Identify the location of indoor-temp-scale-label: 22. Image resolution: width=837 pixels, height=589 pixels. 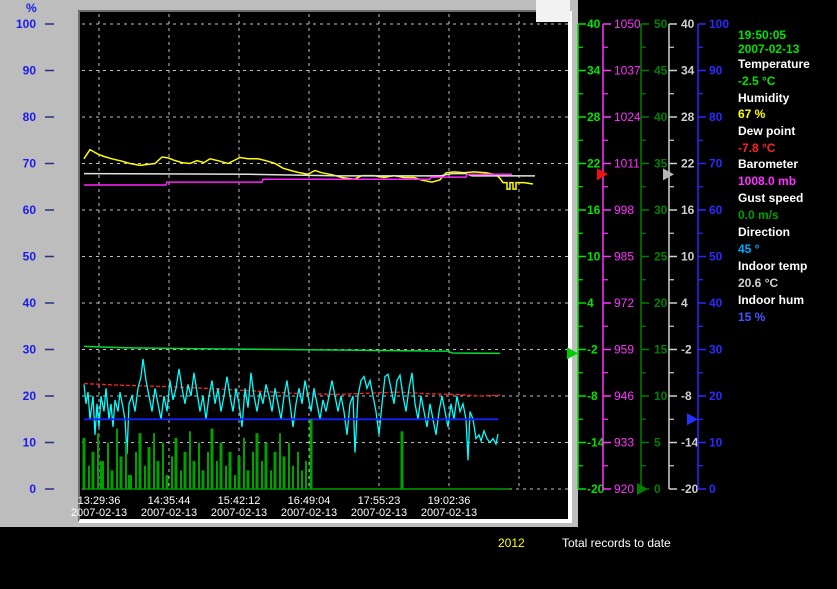
(688, 164).